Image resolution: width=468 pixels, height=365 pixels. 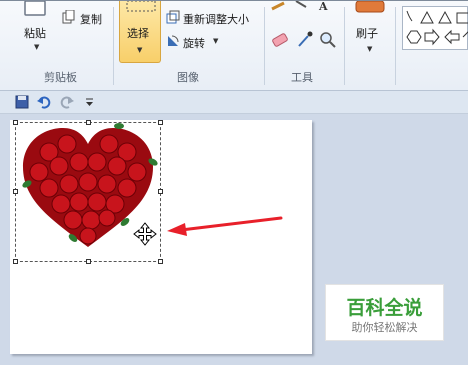 I want to click on color-picker-icon, so click(x=305, y=40).